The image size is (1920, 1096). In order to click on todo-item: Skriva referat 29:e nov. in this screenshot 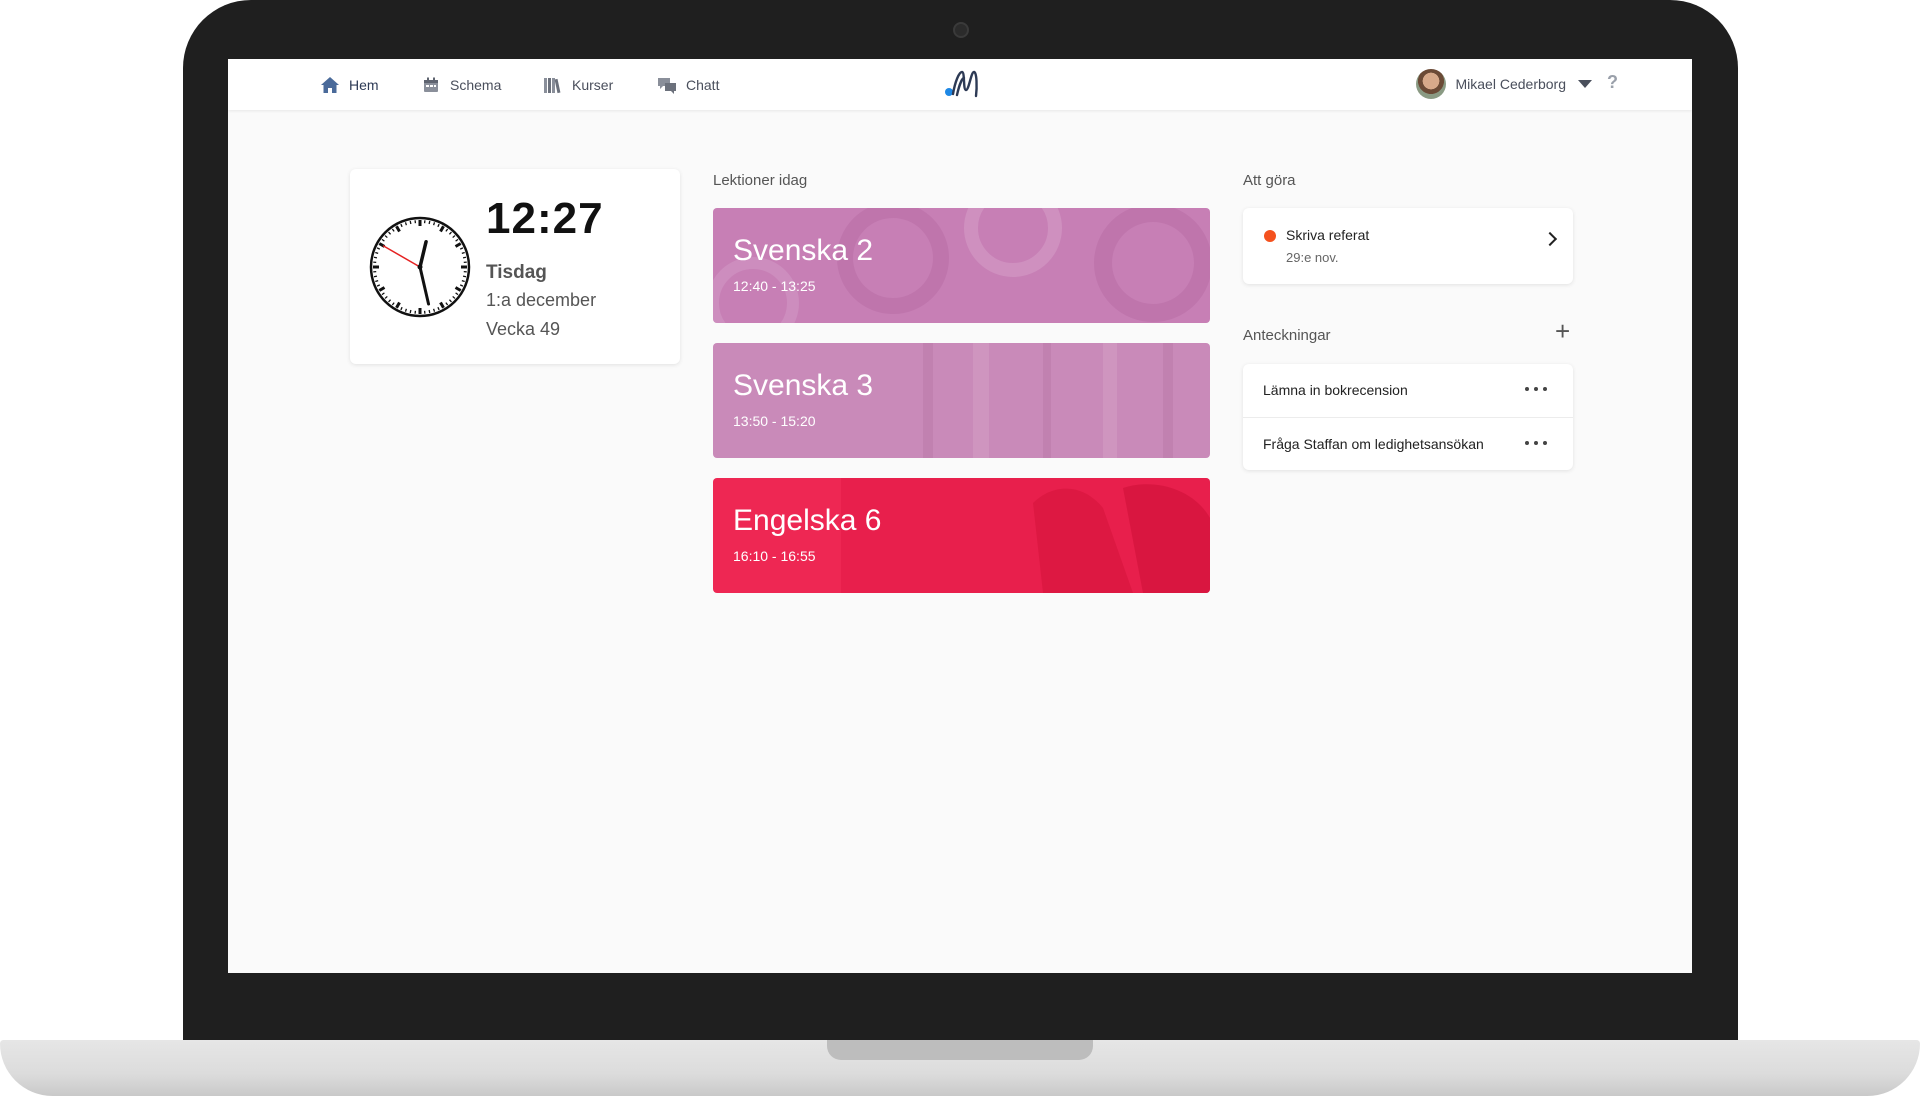, I will do `click(1408, 246)`.